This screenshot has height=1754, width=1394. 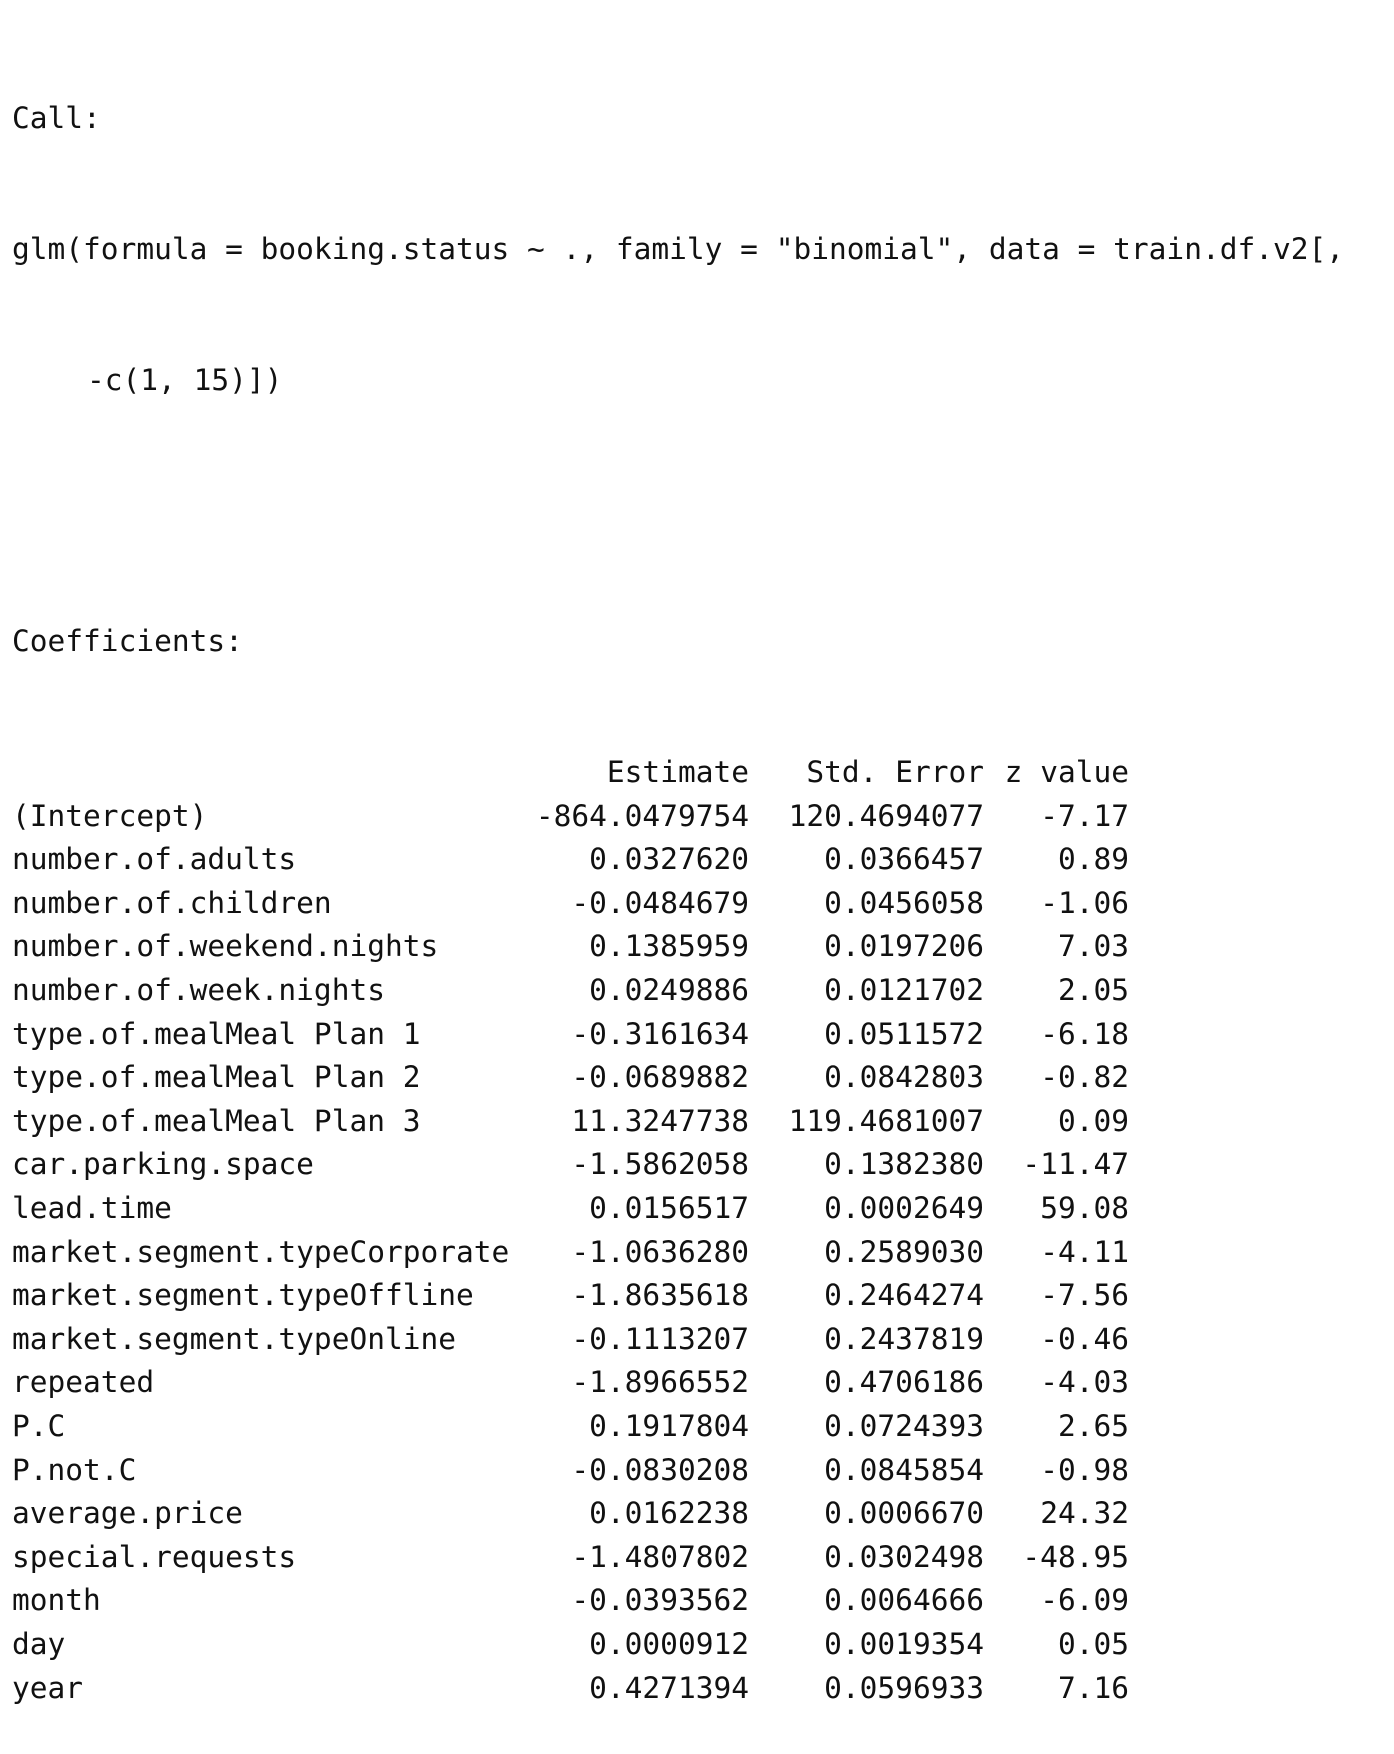 I want to click on std-error-cell: 0.1382380, so click(x=904, y=1164).